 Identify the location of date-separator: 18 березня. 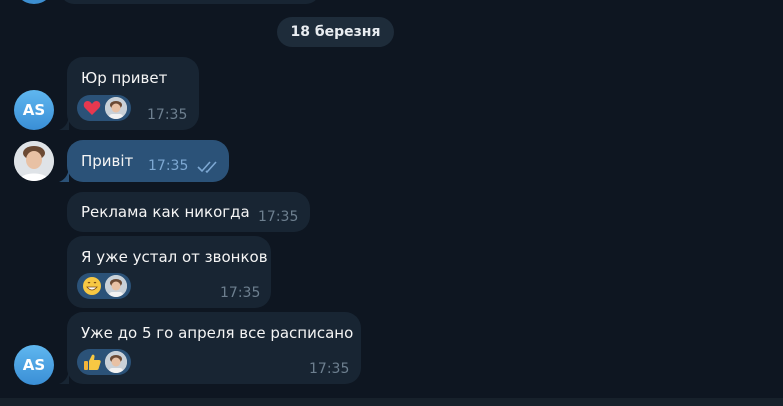
(335, 32).